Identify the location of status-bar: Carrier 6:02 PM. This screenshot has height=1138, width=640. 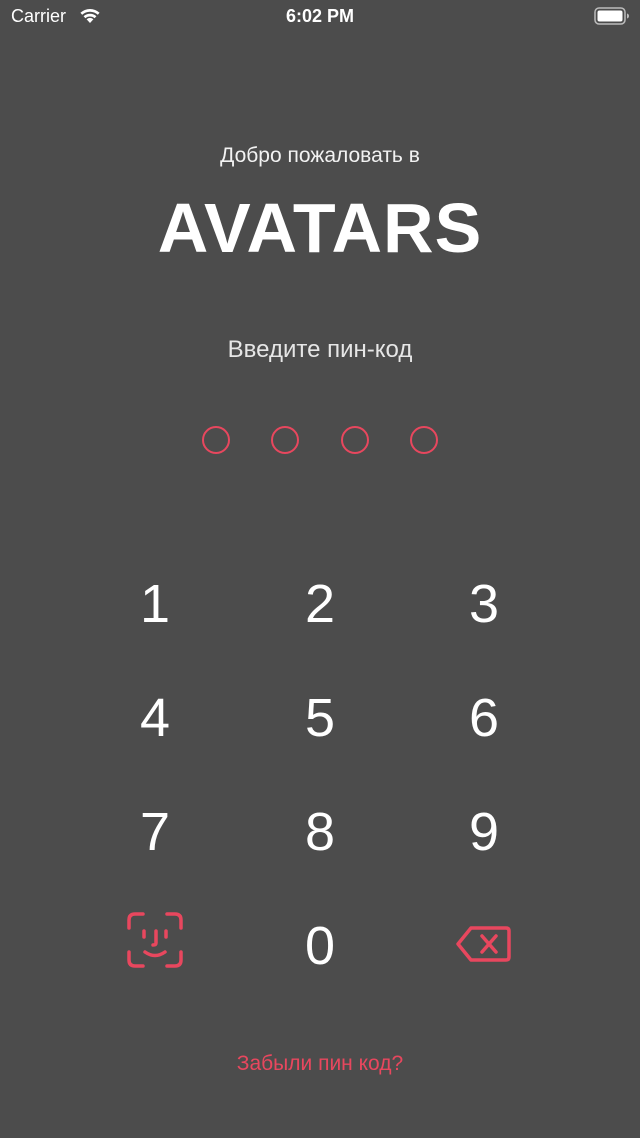
(320, 17).